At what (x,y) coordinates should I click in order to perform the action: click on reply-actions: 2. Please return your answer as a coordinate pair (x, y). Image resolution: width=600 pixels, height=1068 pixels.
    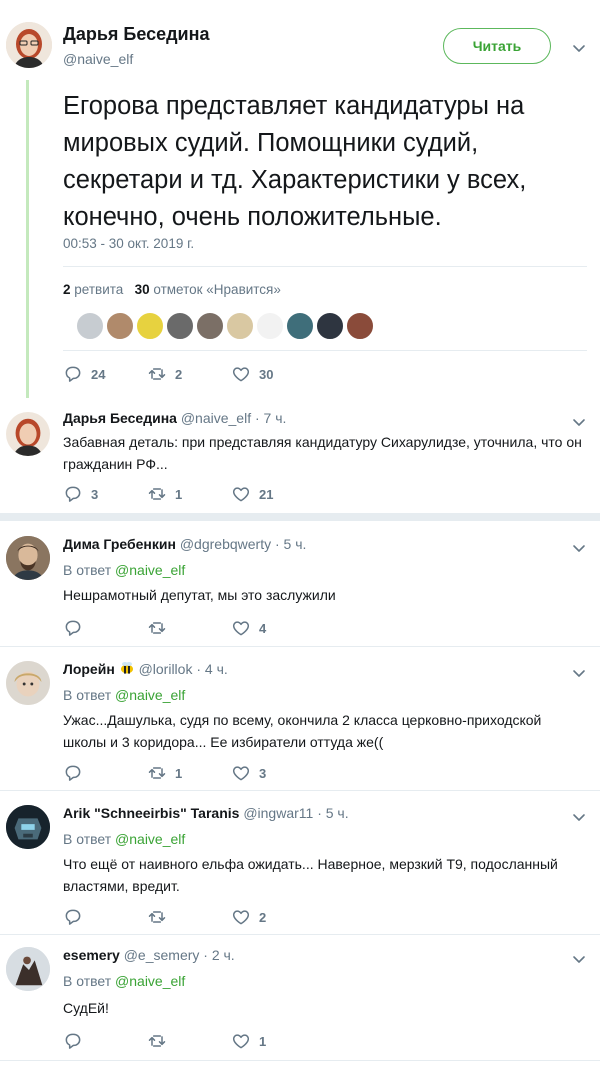
    Looking at the image, I should click on (189, 917).